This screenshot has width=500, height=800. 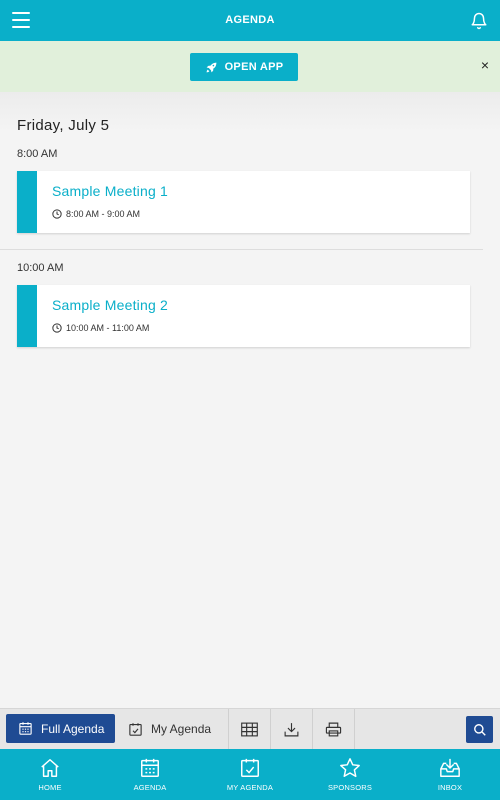 What do you see at coordinates (110, 305) in the screenshot?
I see `meeting-title: Sample Meeting 2` at bounding box center [110, 305].